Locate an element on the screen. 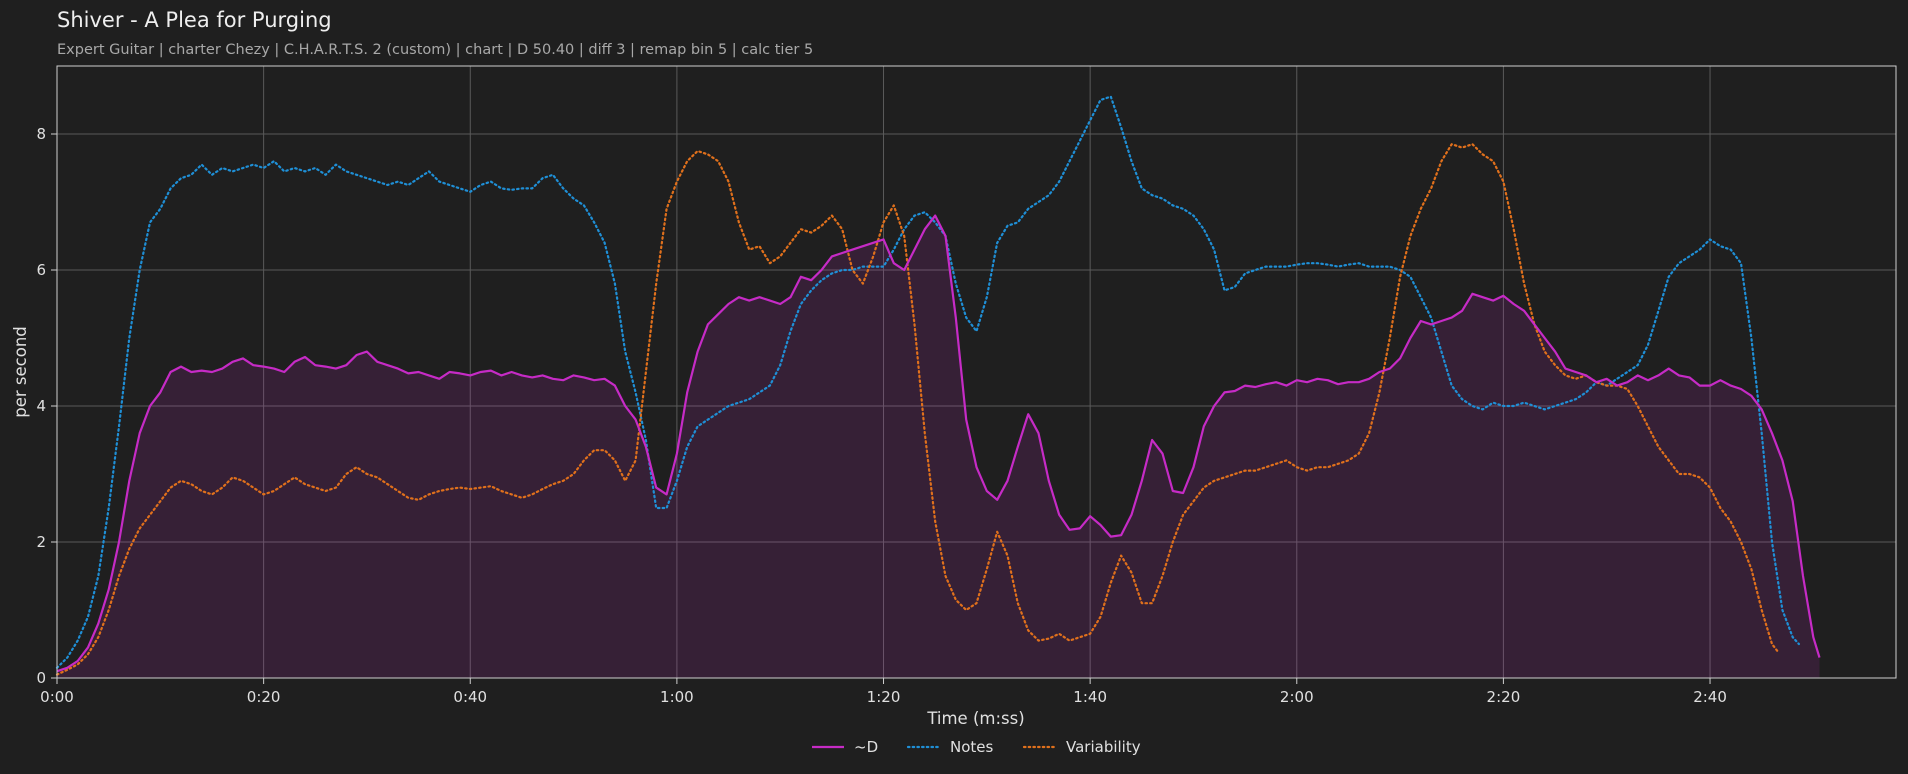  x-axis-ticks: 0:00 0:20 0:40 1:00 1:20 1:40 2:00 2:20 2:40 is located at coordinates (883, 692).